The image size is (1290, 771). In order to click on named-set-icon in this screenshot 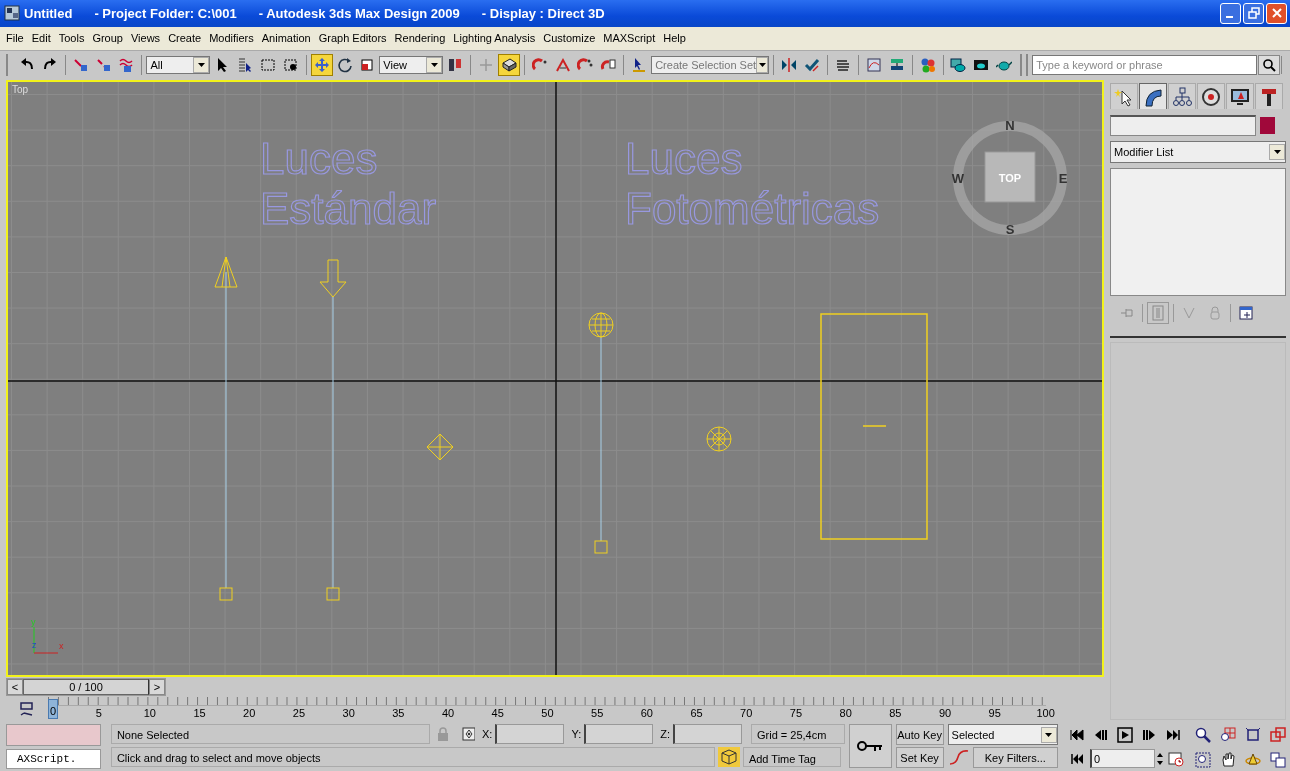, I will do `click(639, 65)`.